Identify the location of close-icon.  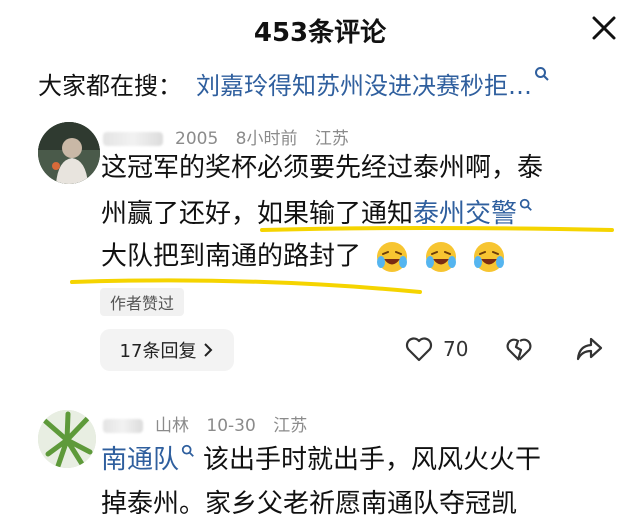
(604, 28).